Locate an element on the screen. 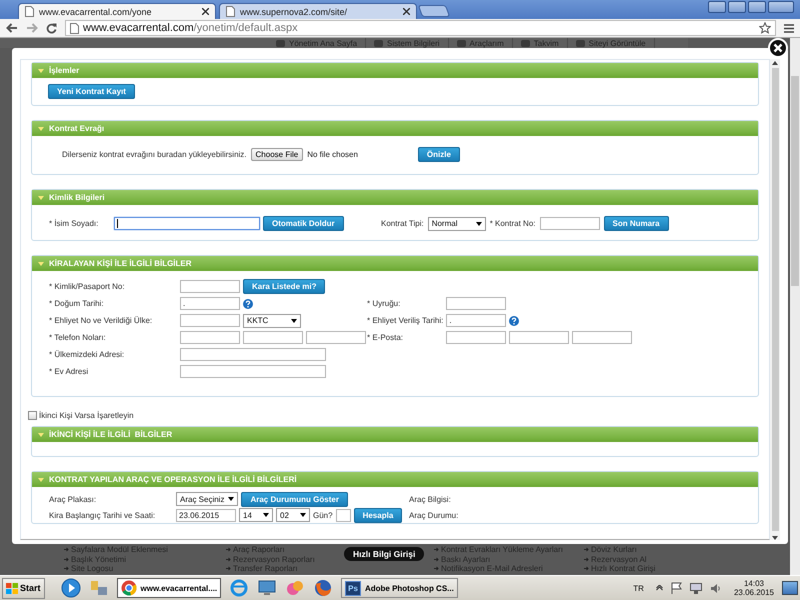 The height and width of the screenshot is (600, 800). page-scrollbar is located at coordinates (795, 306).